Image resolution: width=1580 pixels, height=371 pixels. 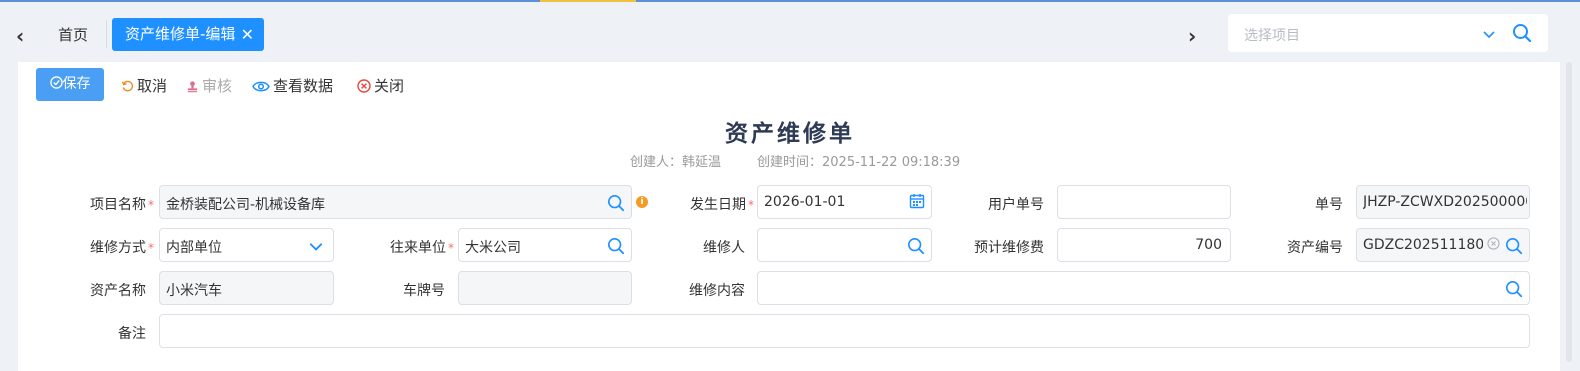 I want to click on asset-no-value: GDZC20251118000, so click(x=1423, y=245).